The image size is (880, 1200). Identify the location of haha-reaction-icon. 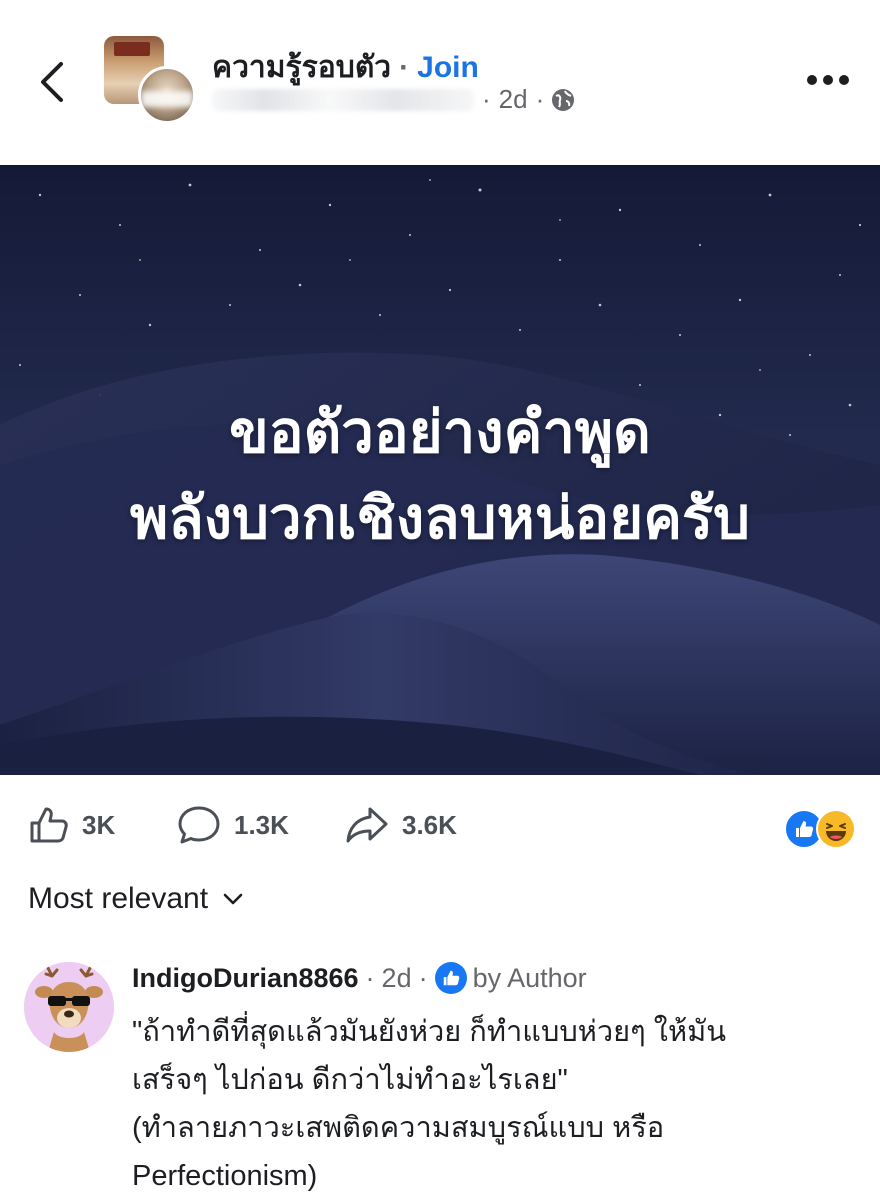
(836, 829).